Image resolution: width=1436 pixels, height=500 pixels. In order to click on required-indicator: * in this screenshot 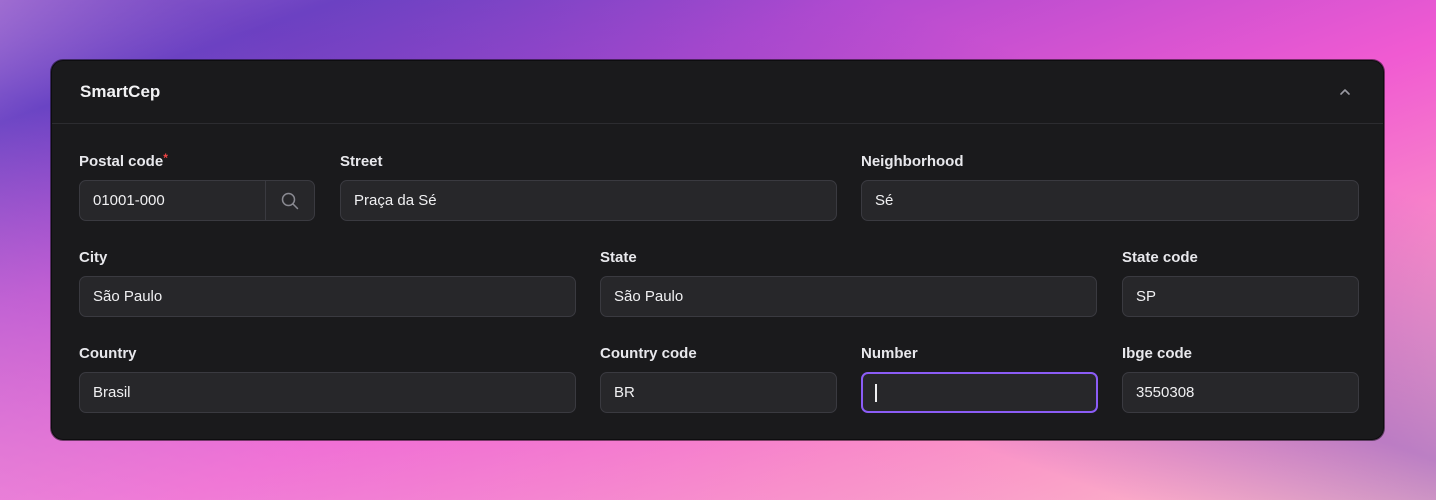, I will do `click(165, 158)`.